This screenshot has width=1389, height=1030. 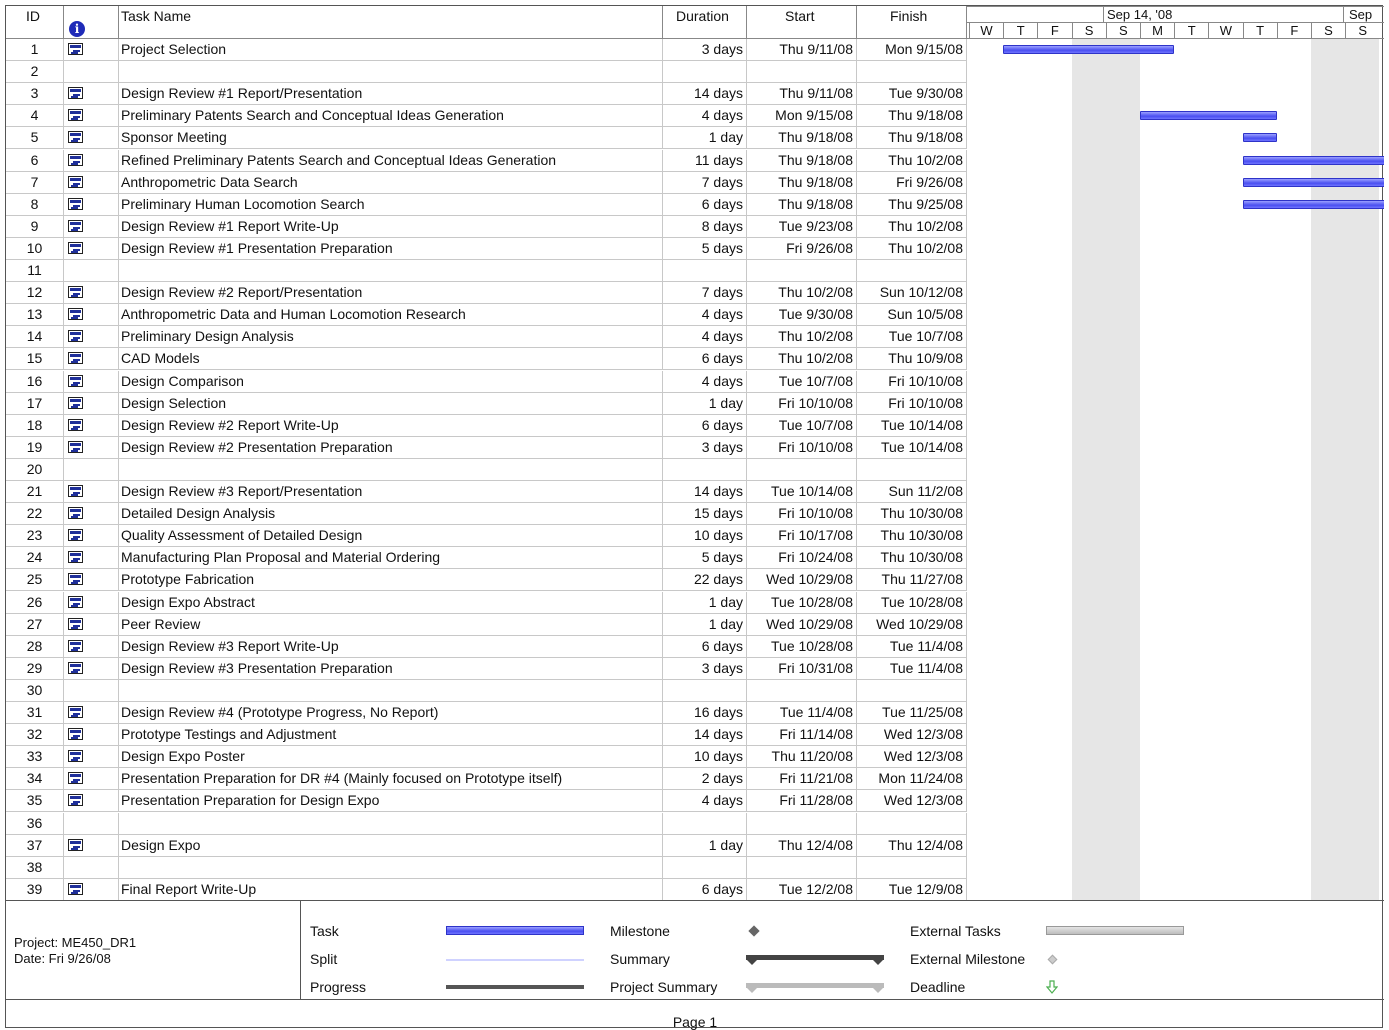 What do you see at coordinates (35, 49) in the screenshot?
I see `task-id: 1` at bounding box center [35, 49].